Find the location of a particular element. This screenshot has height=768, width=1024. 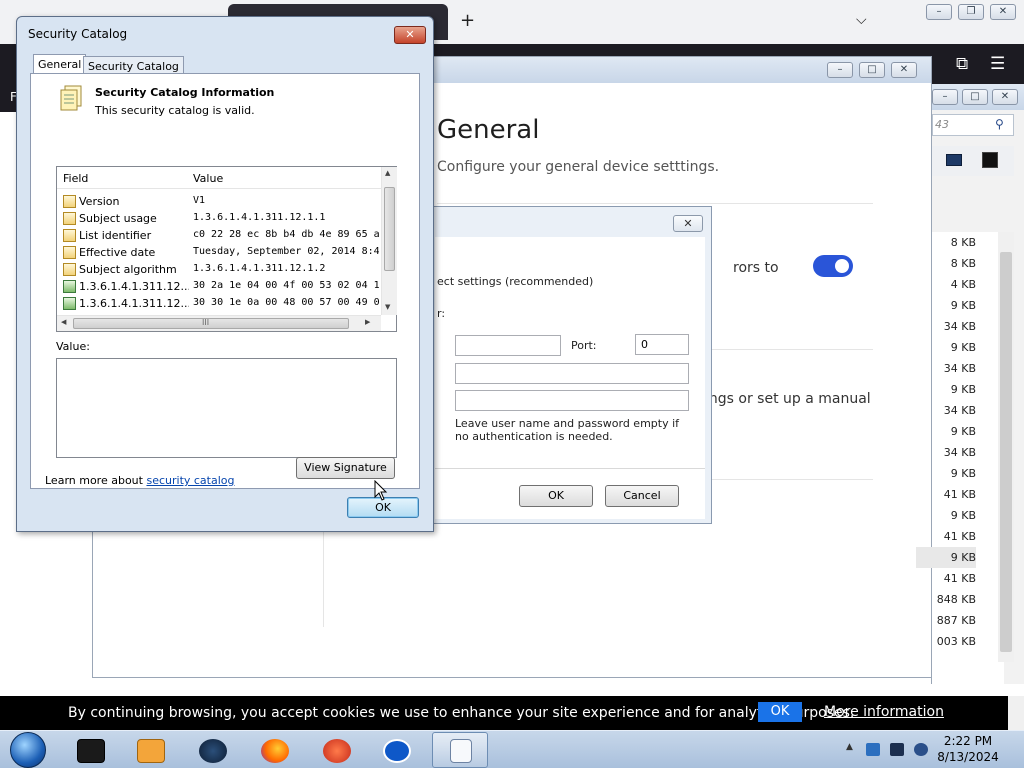

taskbar-terminal-app is located at coordinates (90, 750).